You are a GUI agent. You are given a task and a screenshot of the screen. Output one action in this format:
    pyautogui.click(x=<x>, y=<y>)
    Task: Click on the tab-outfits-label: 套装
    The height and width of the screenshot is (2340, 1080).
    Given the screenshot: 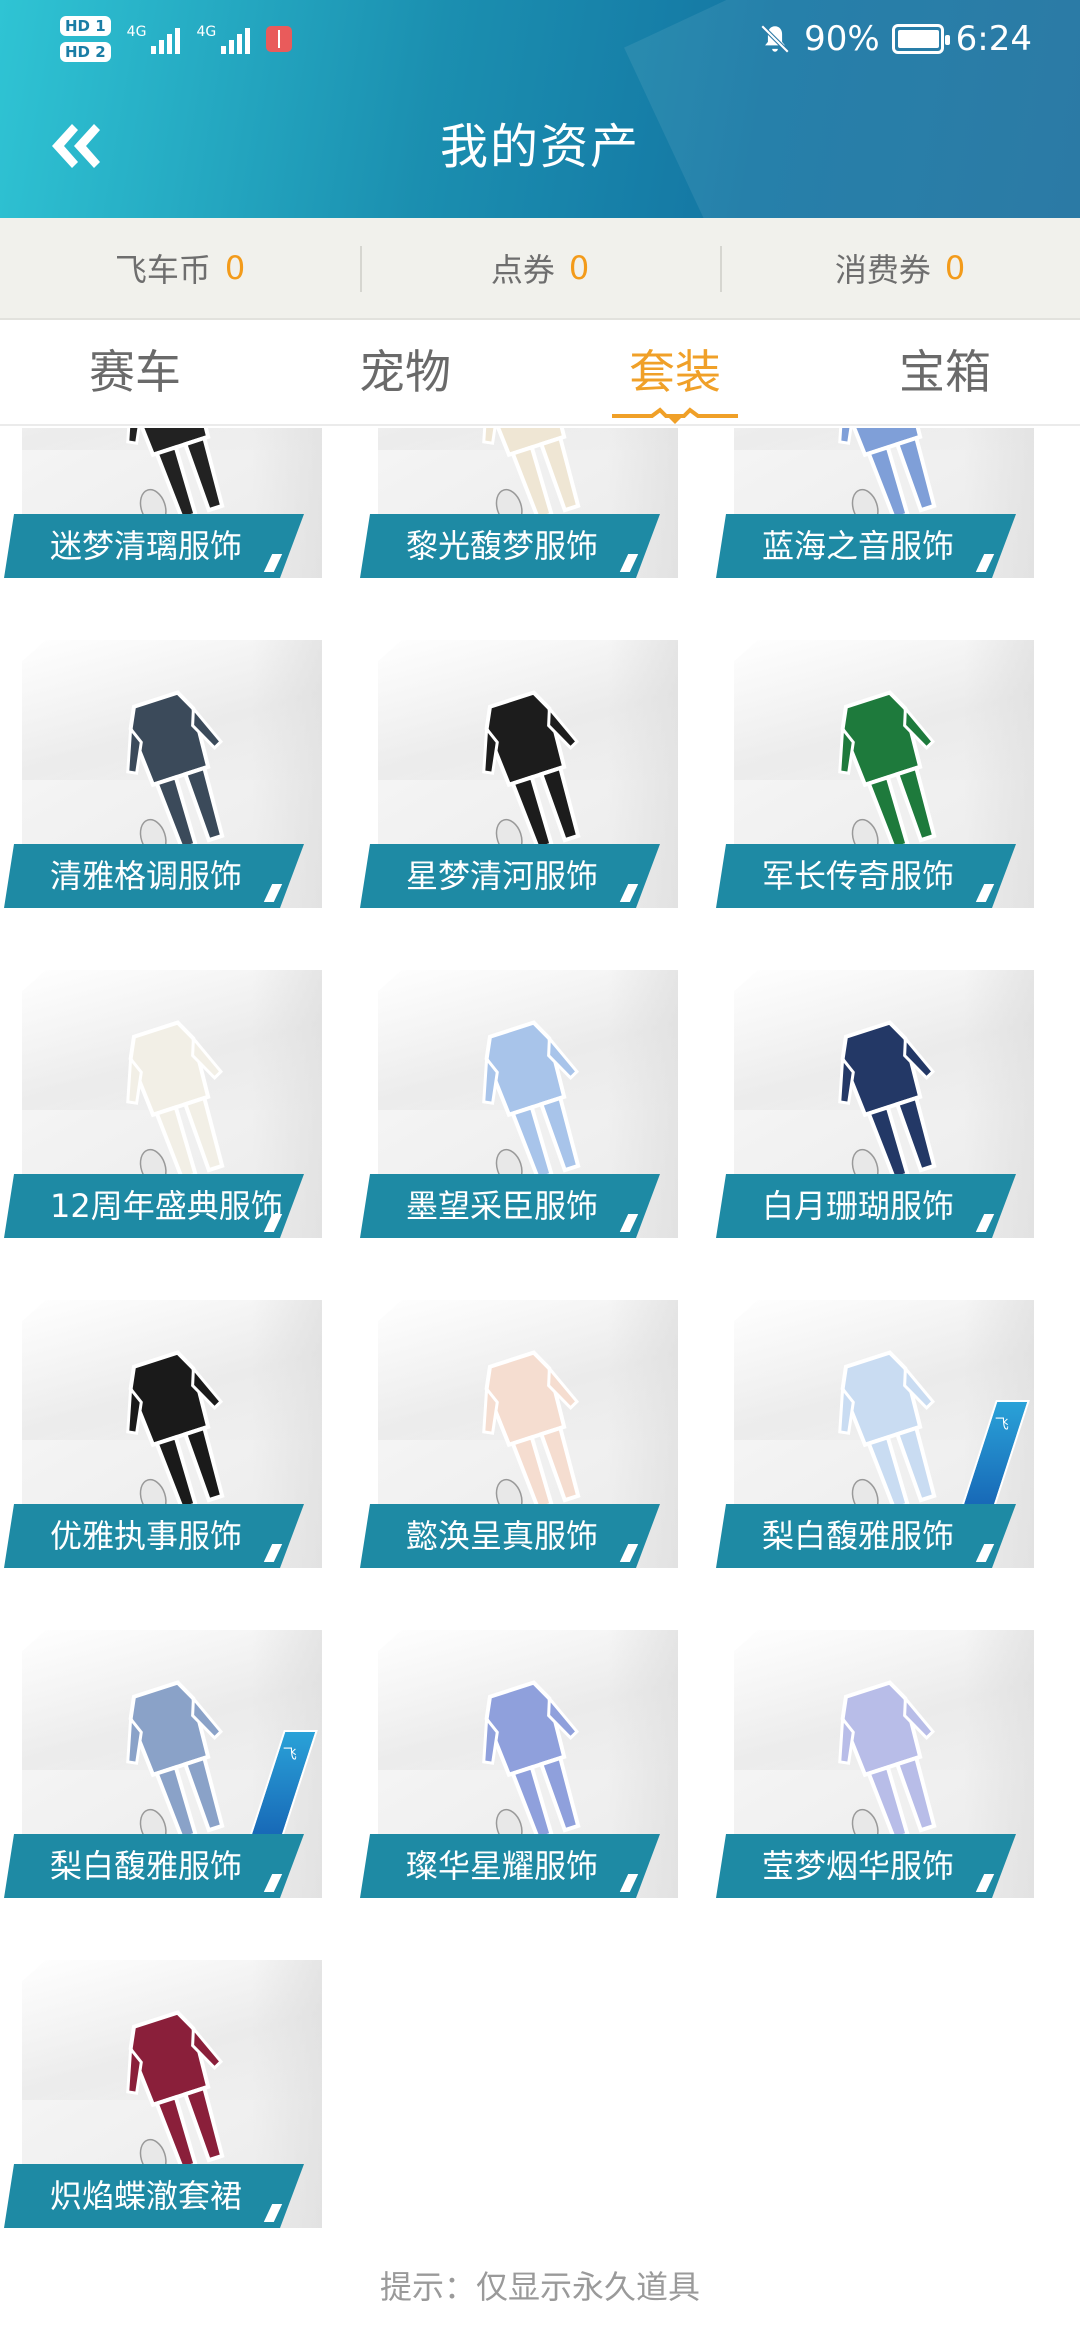 What is the action you would take?
    pyautogui.click(x=675, y=372)
    